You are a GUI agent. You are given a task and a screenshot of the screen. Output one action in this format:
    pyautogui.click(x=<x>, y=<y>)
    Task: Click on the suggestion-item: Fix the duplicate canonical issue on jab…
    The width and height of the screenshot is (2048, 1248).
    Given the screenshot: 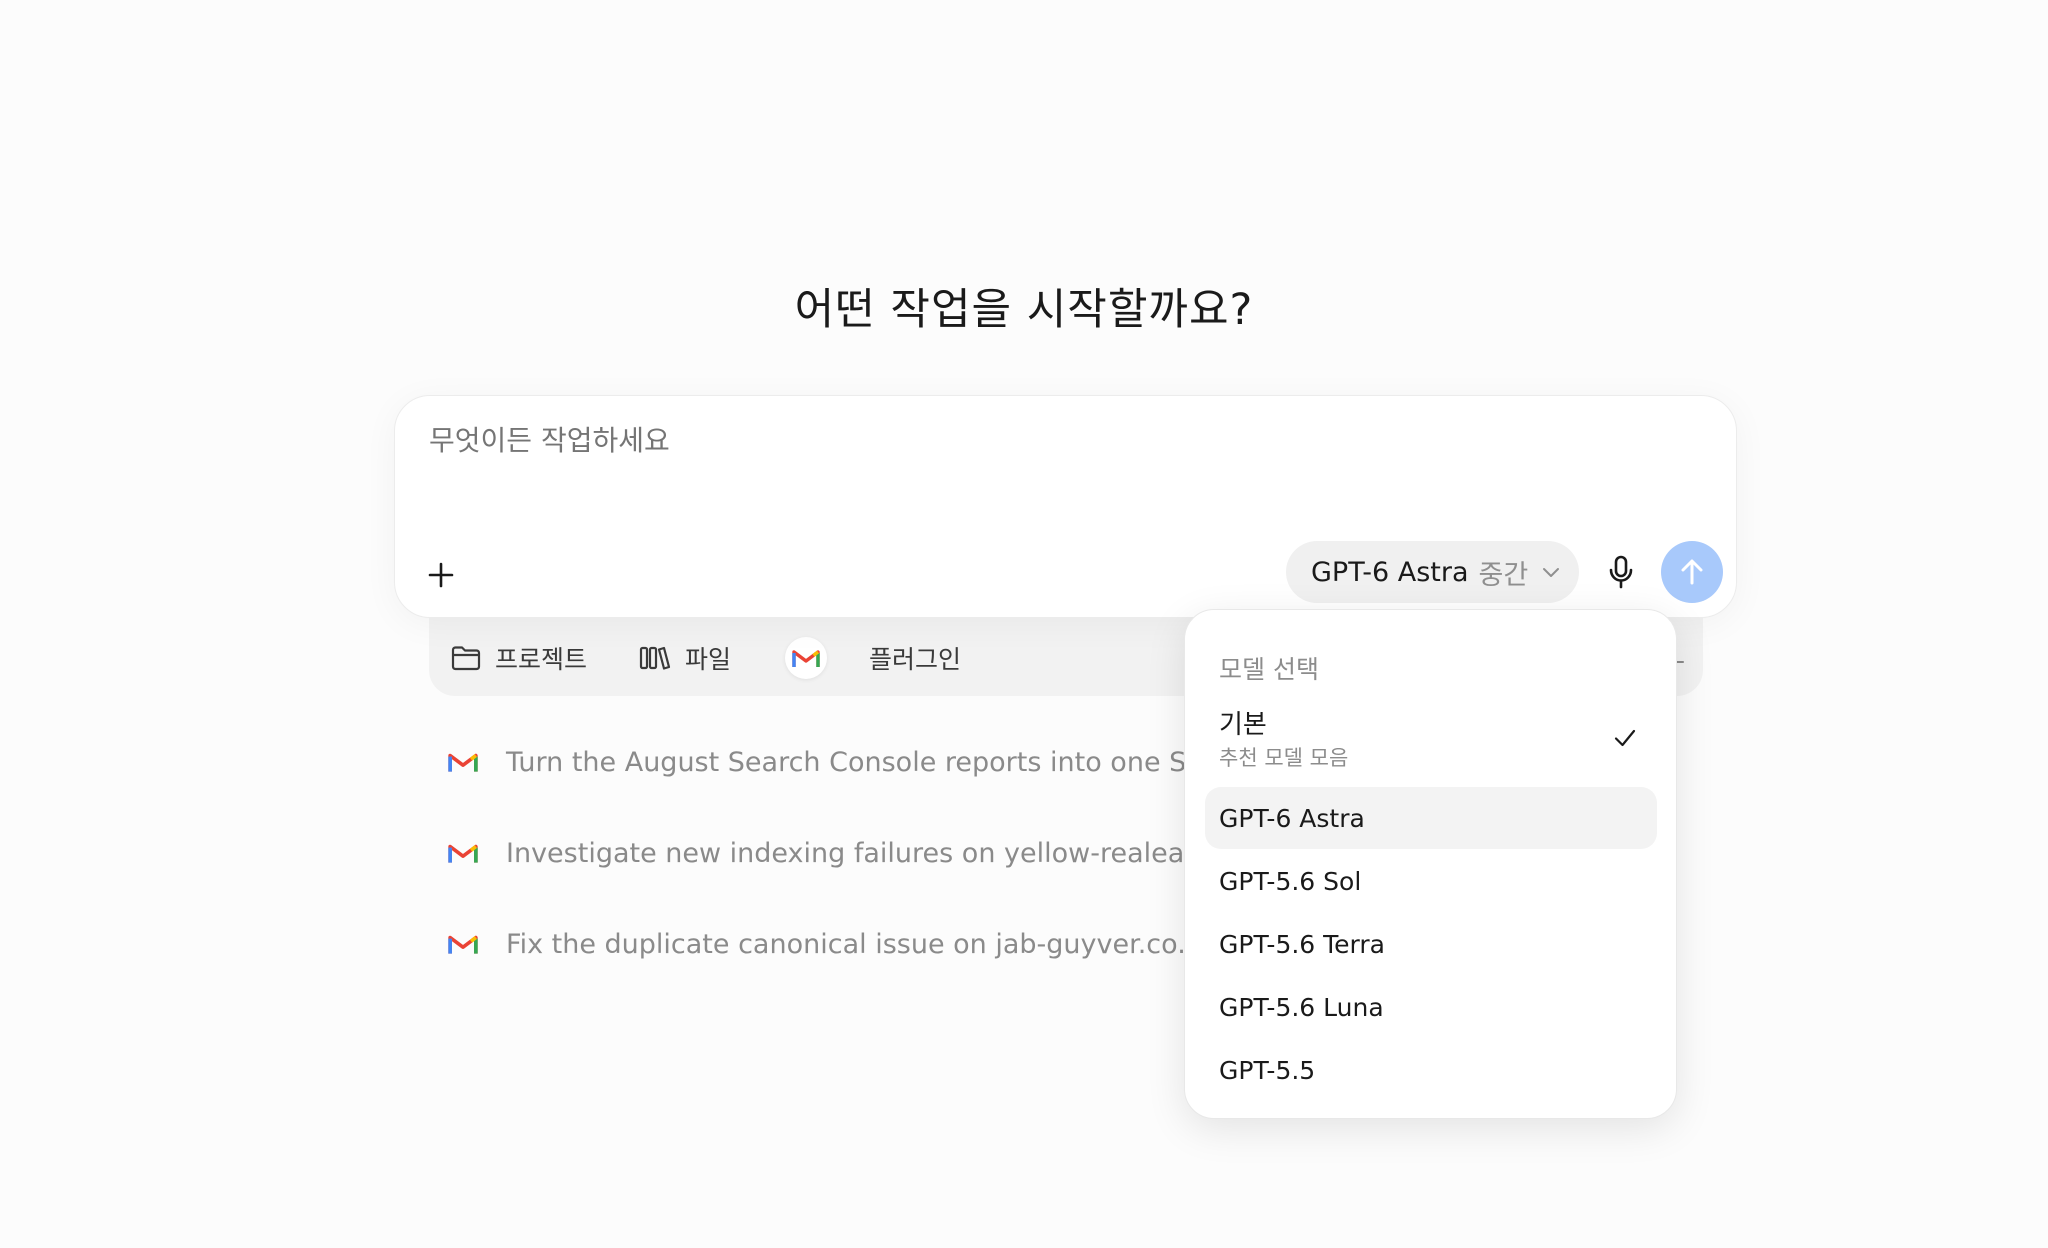 What is the action you would take?
    pyautogui.click(x=858, y=944)
    